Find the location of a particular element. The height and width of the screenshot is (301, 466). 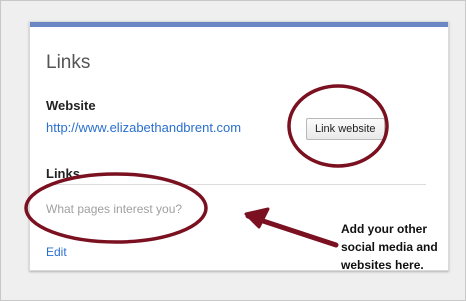

website-section-label: Website is located at coordinates (71, 105).